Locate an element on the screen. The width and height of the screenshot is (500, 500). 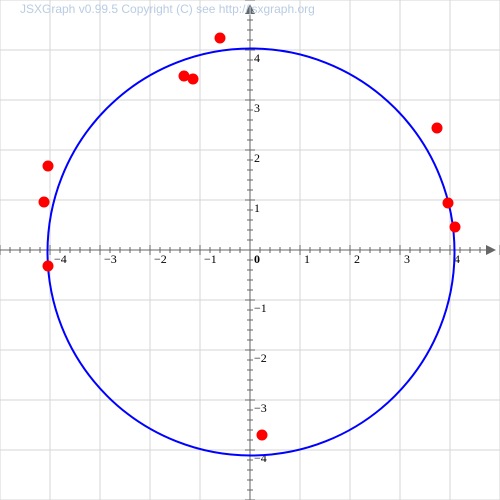
x-tick-label: 1 is located at coordinates (307, 259).